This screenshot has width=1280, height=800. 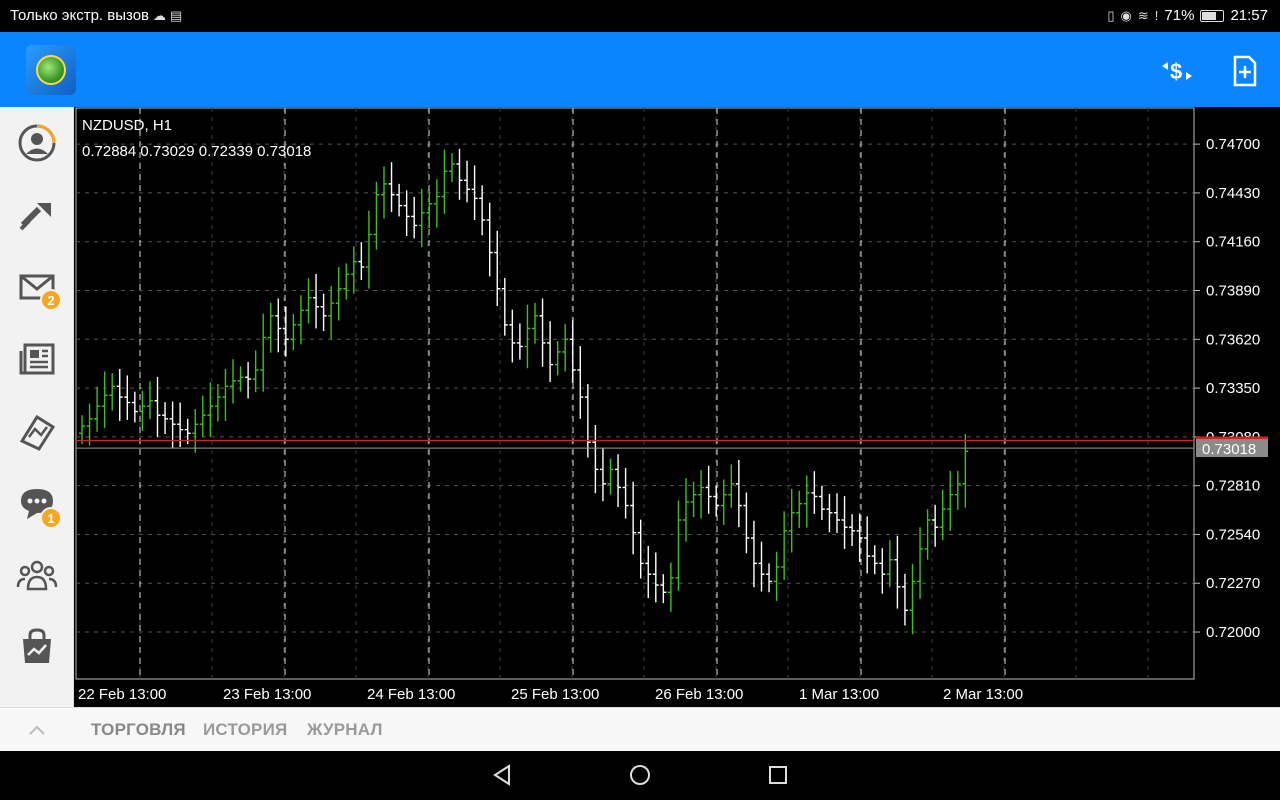 What do you see at coordinates (778, 775) in the screenshot?
I see `recents-icon` at bounding box center [778, 775].